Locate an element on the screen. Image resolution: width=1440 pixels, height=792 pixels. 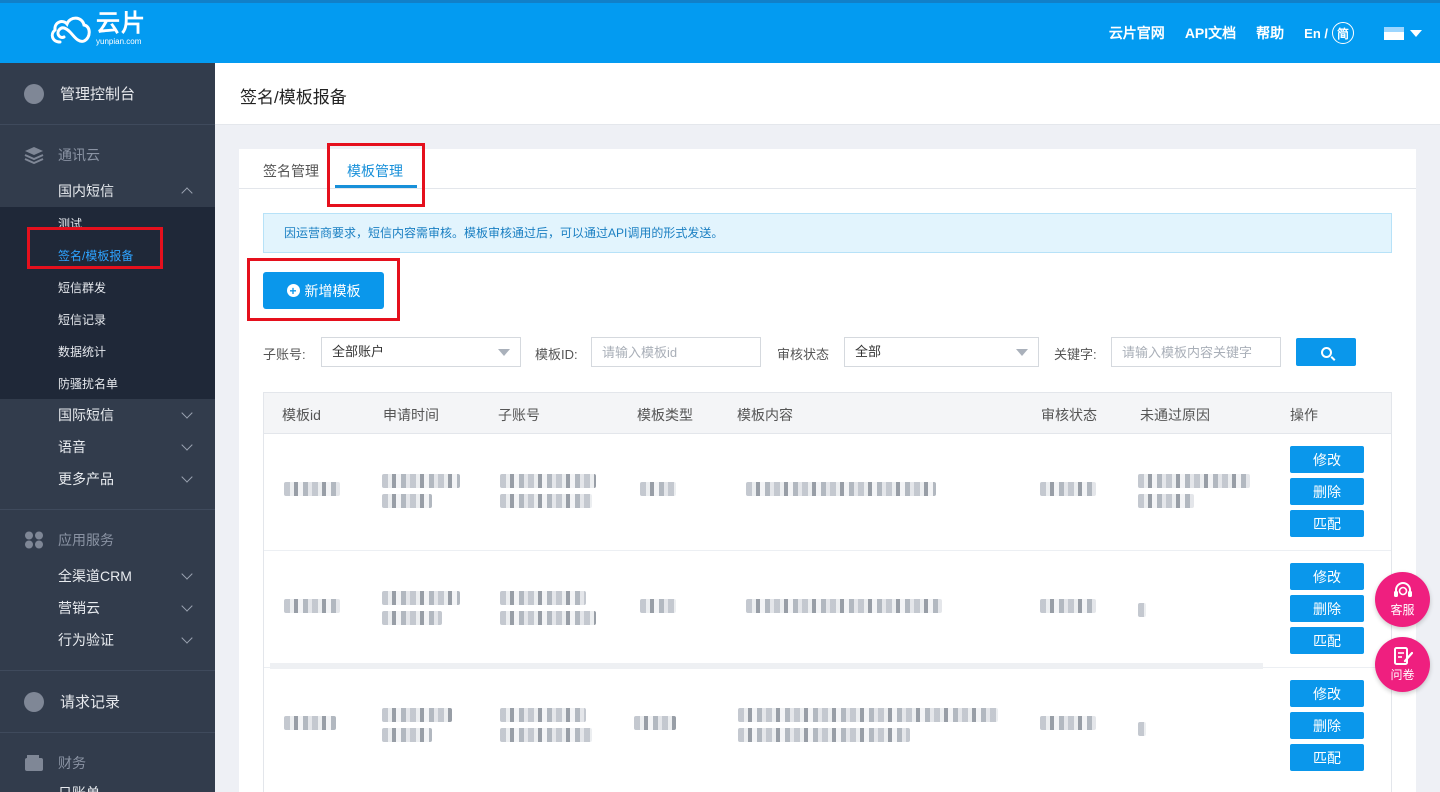
col-template-content: 模板内容 is located at coordinates (765, 415).